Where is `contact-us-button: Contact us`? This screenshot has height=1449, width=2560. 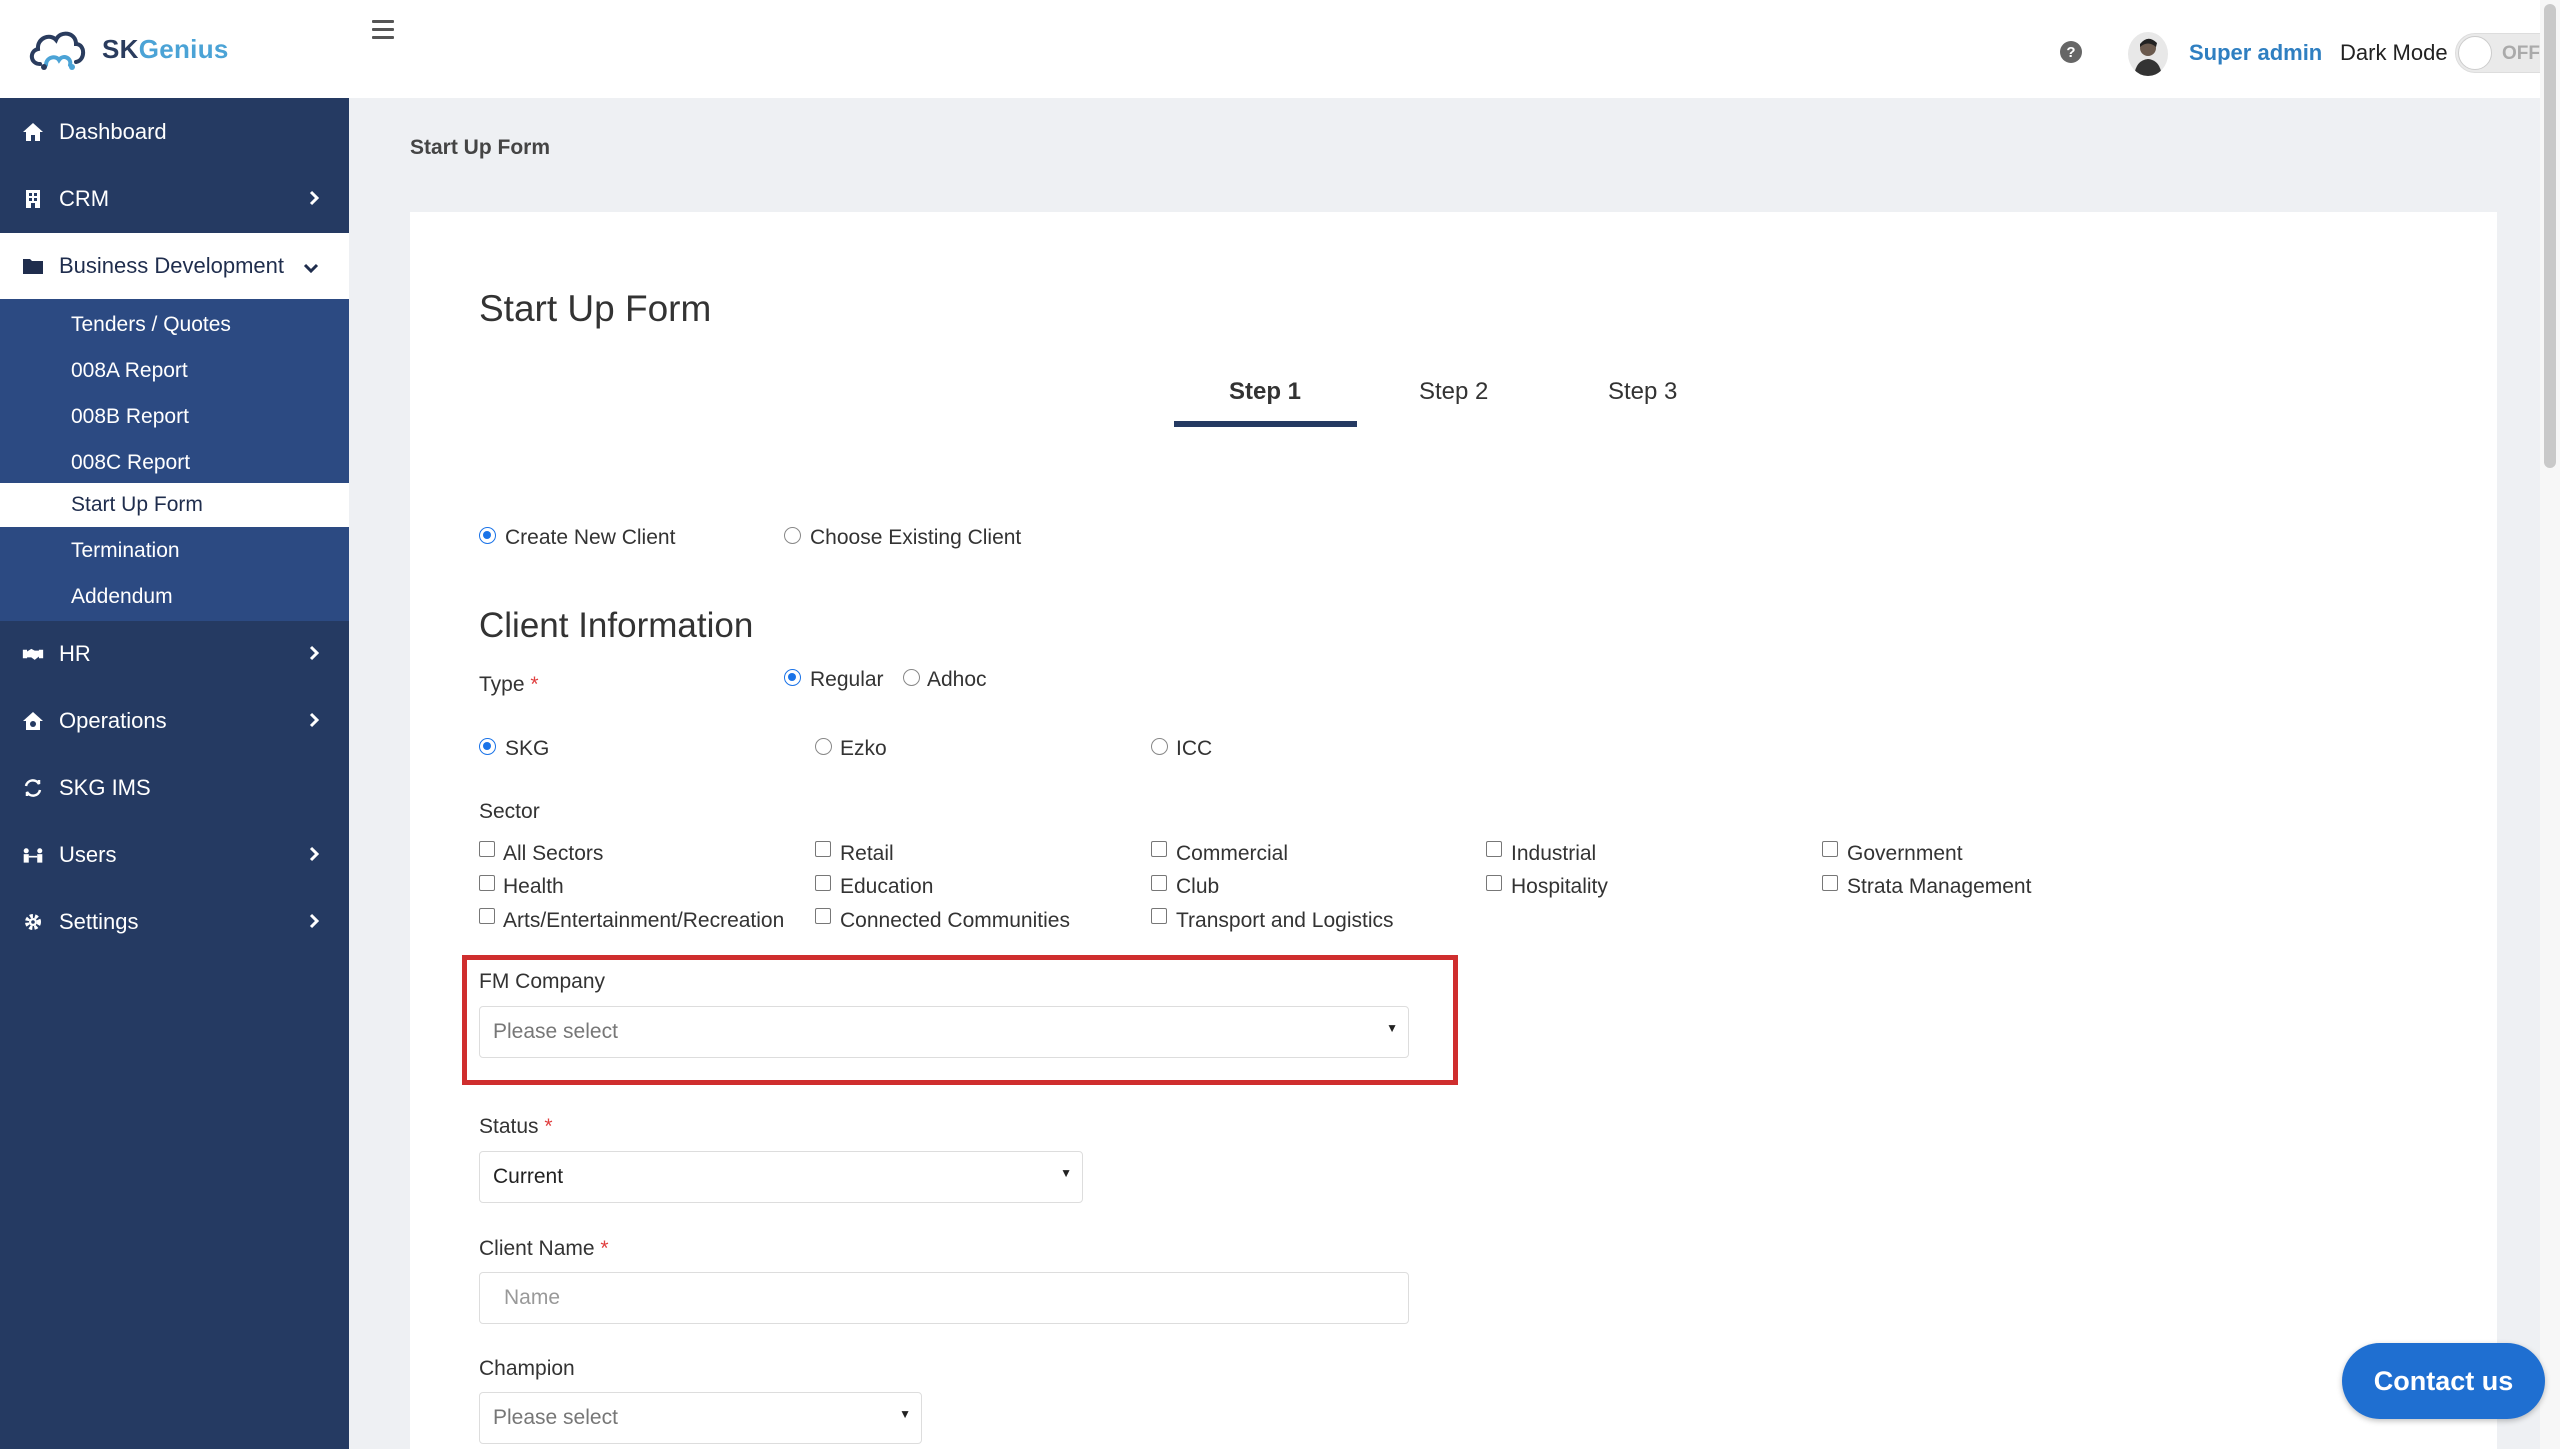
contact-us-button: Contact us is located at coordinates (2443, 1381).